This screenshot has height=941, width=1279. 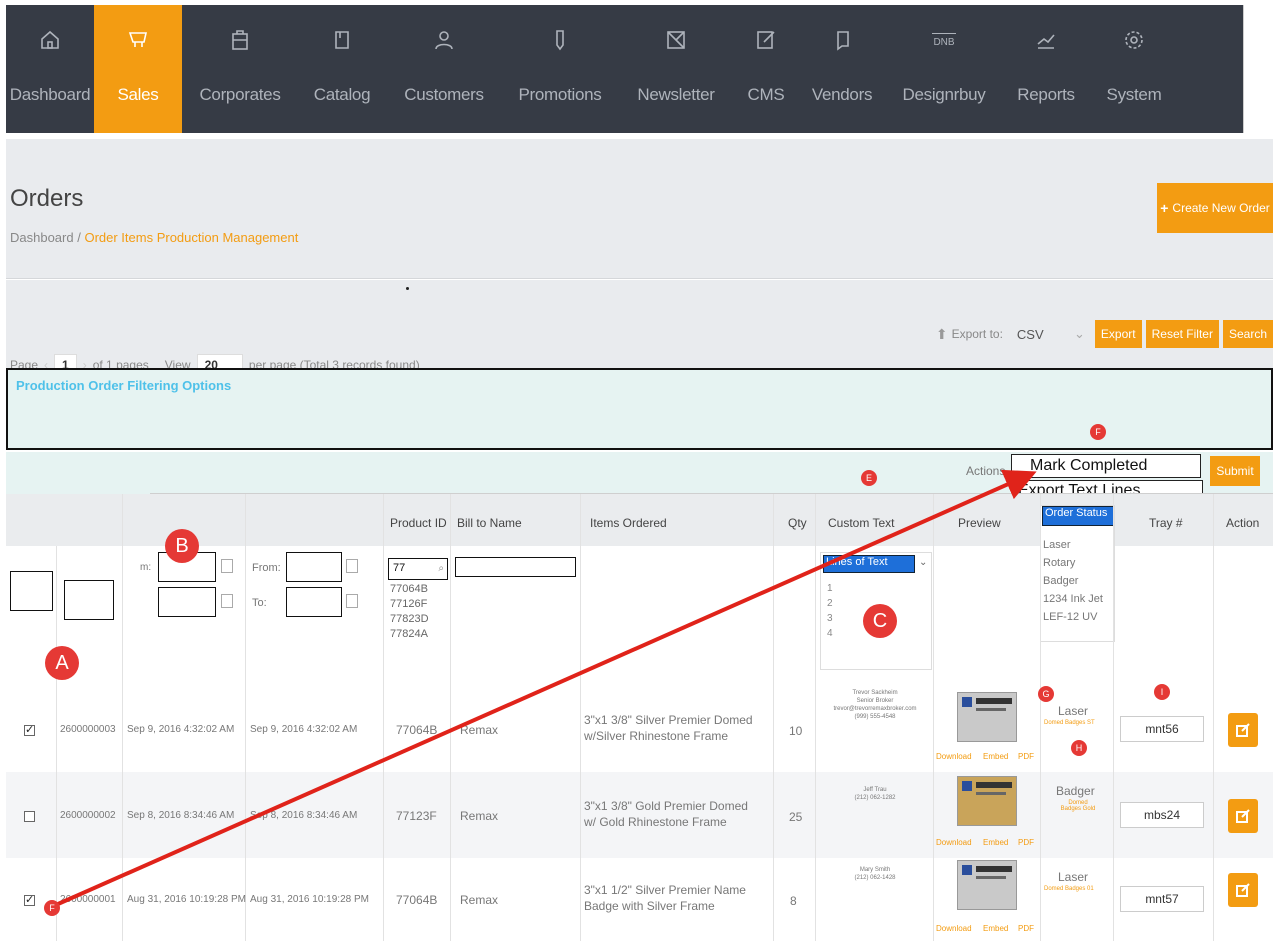 What do you see at coordinates (880, 621) in the screenshot?
I see `annotation-marker: C` at bounding box center [880, 621].